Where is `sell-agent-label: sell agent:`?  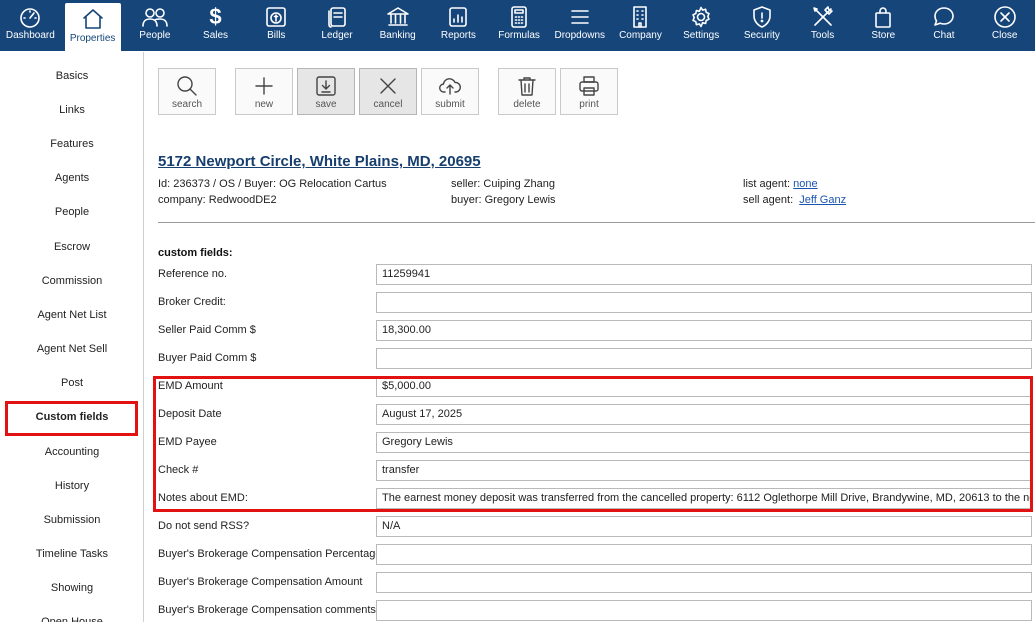 sell-agent-label: sell agent: is located at coordinates (768, 200).